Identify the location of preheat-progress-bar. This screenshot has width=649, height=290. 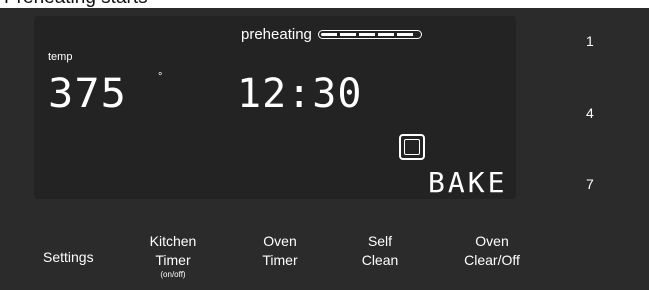
(369, 34).